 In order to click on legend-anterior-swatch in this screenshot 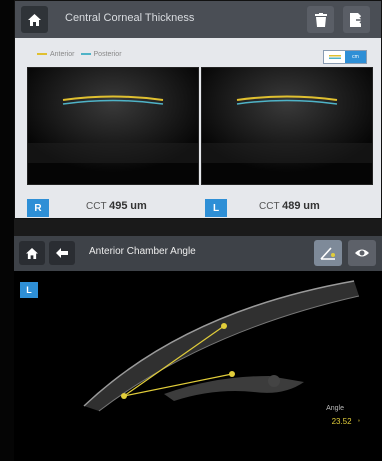, I will do `click(42, 54)`.